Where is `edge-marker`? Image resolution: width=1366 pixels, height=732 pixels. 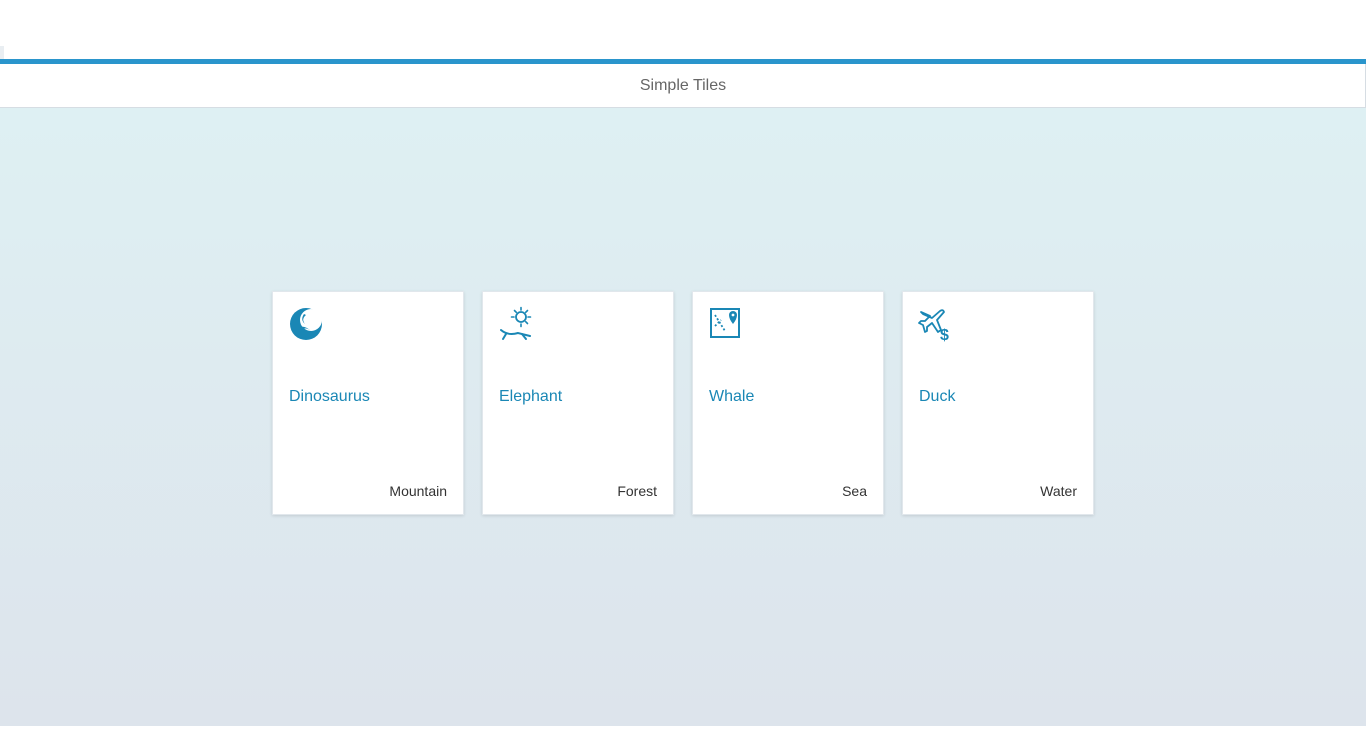
edge-marker is located at coordinates (2, 52).